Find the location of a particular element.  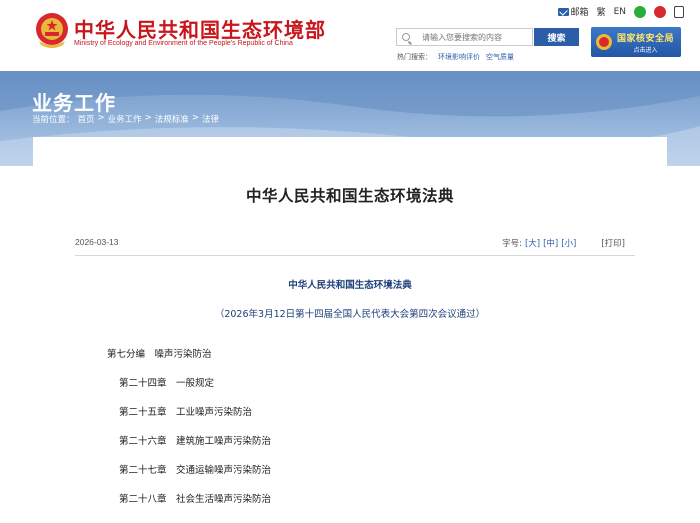

nuclear-banner-subtitle: 点击进入 is located at coordinates (645, 50).